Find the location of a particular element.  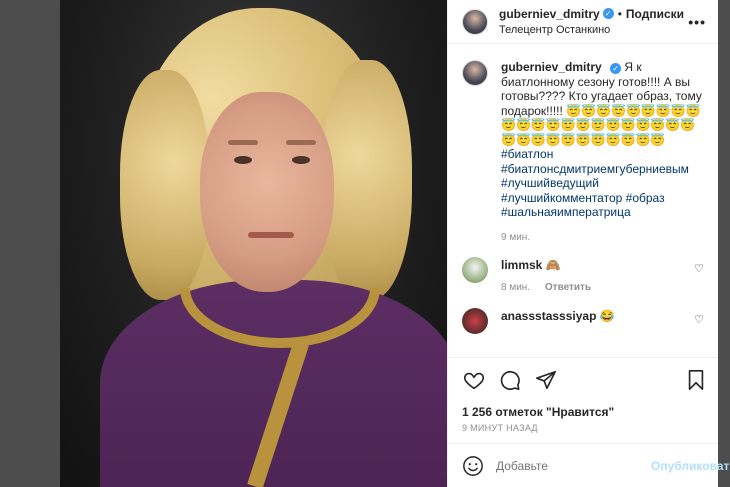

reply-button: Ответить is located at coordinates (568, 287).